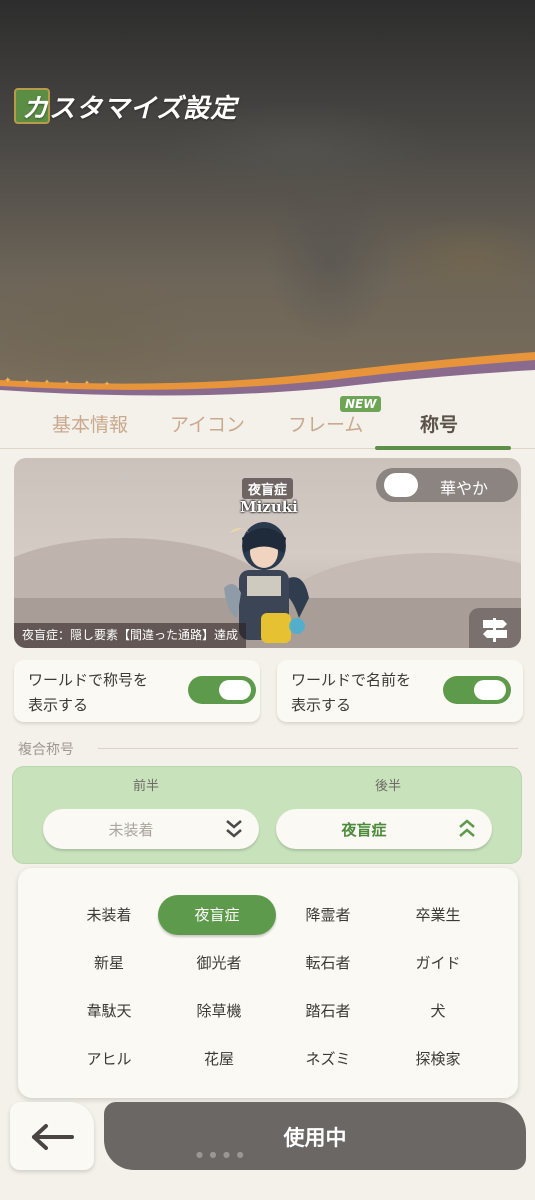 This screenshot has width=535, height=1200. I want to click on back-arrow-icon, so click(53, 1137).